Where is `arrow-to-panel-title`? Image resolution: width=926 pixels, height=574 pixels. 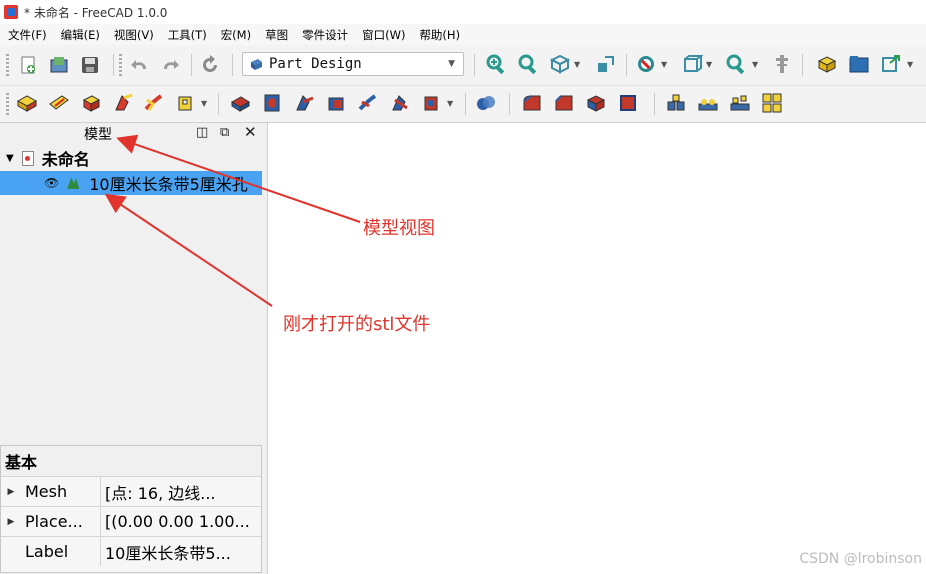
arrow-to-panel-title is located at coordinates (238, 178).